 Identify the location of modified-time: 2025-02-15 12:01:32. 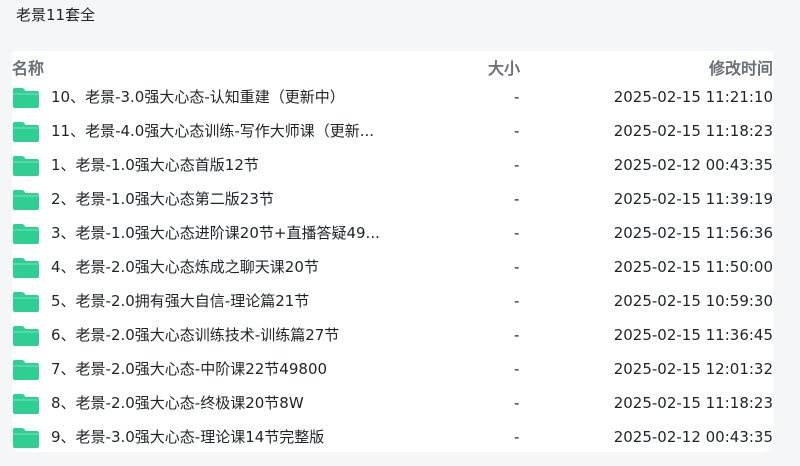
(693, 369).